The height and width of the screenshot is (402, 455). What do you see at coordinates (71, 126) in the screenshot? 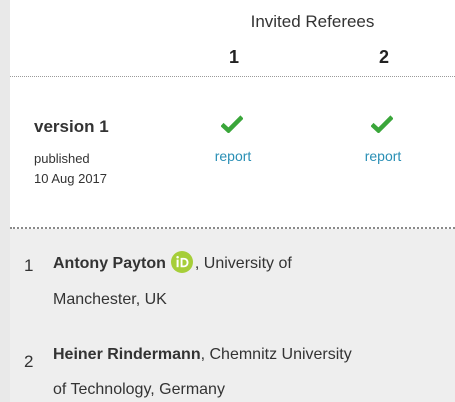
I see `version-label: version 1` at bounding box center [71, 126].